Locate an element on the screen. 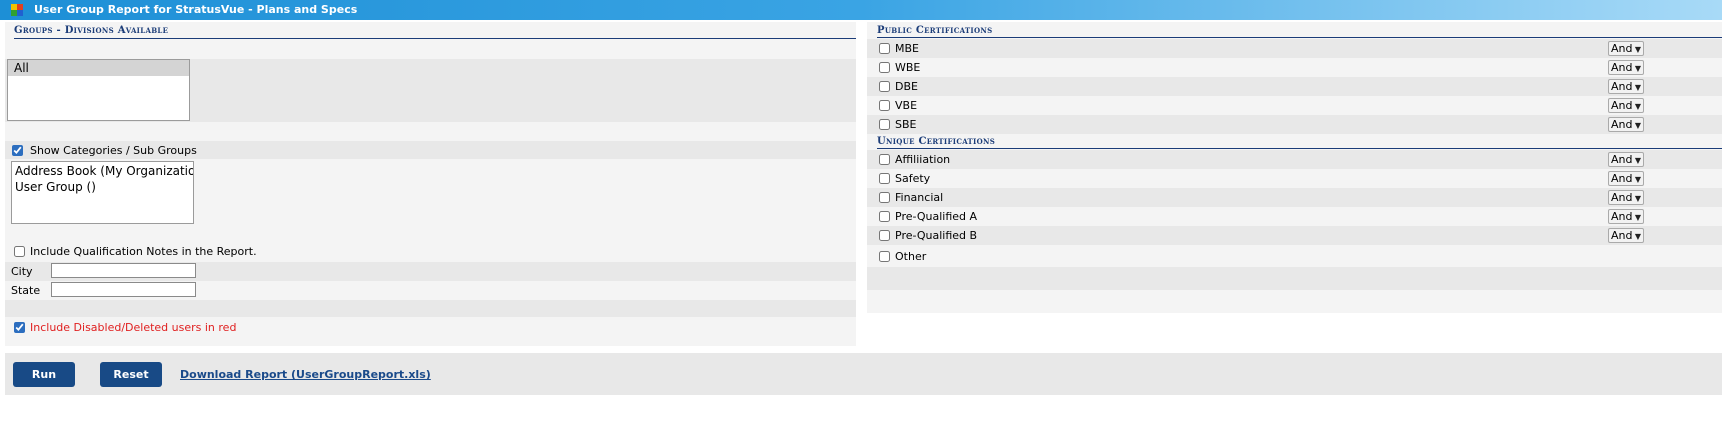 This screenshot has height=435, width=1722. cert-row-pre-qualified-b: Pre-Qualified B is located at coordinates (1294, 235).